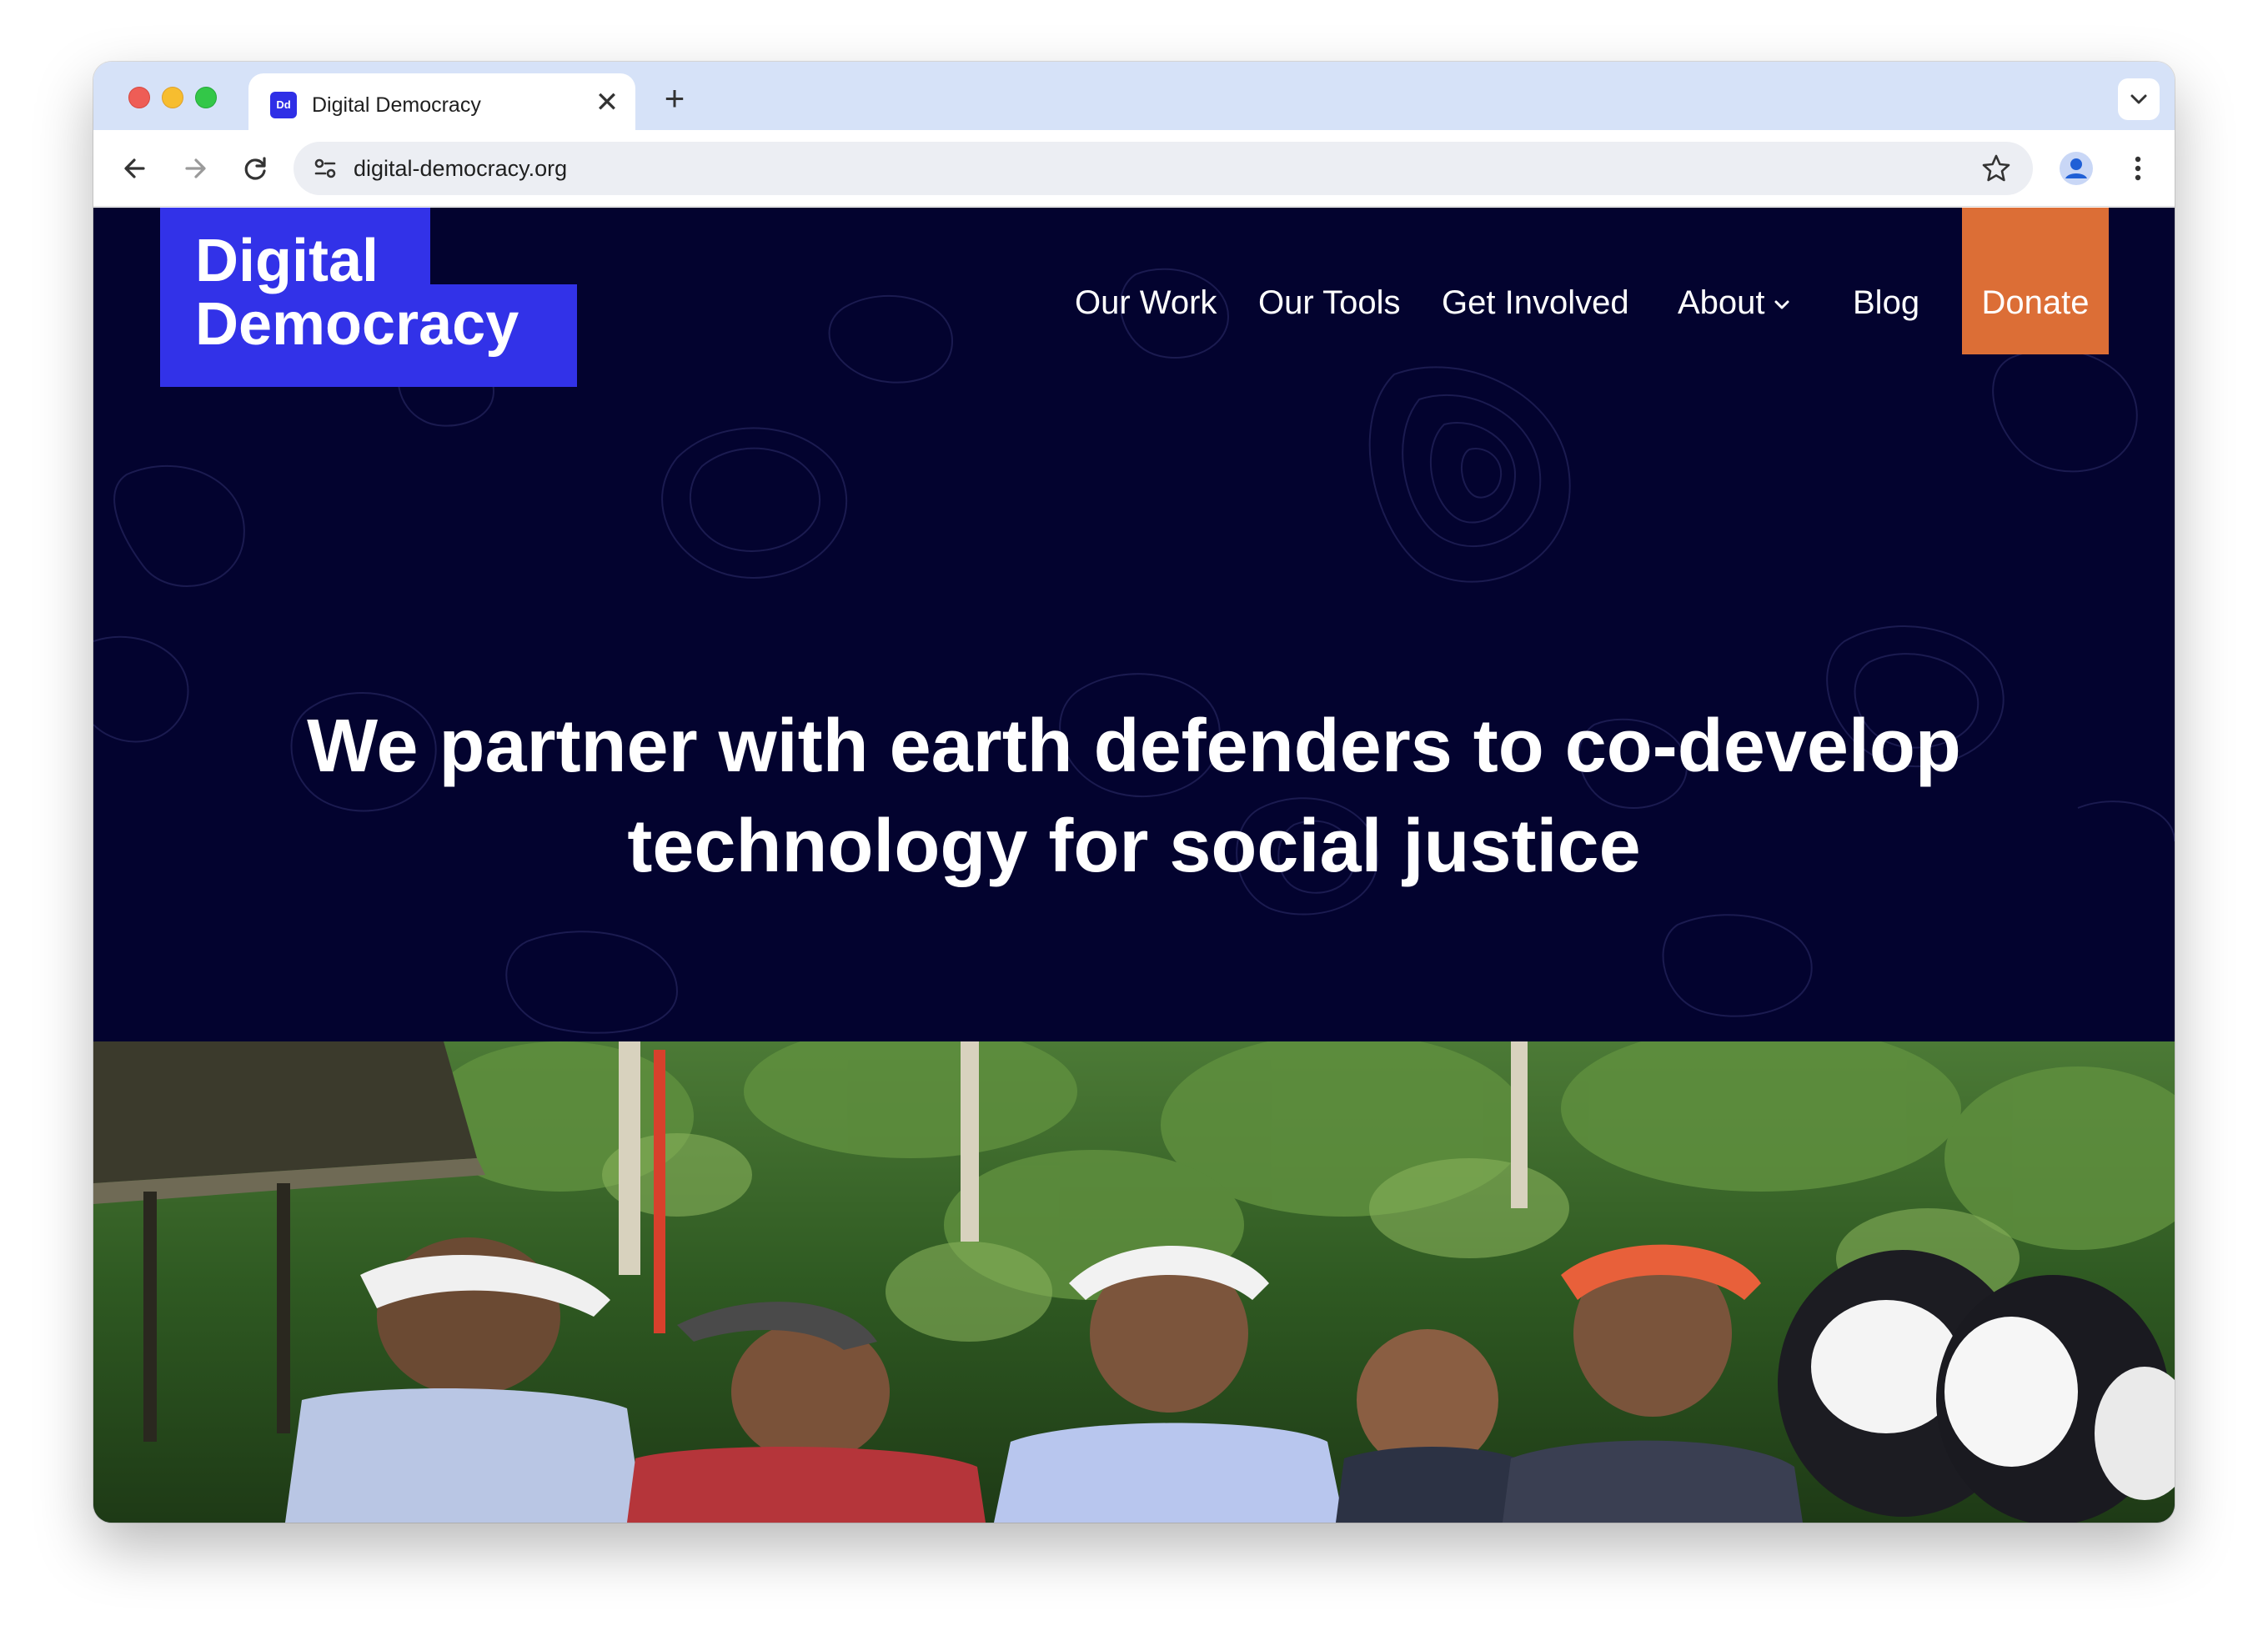 Image resolution: width=2268 pixels, height=1646 pixels. Describe the element at coordinates (460, 168) in the screenshot. I see `url-text: digital-democracy.org` at that location.